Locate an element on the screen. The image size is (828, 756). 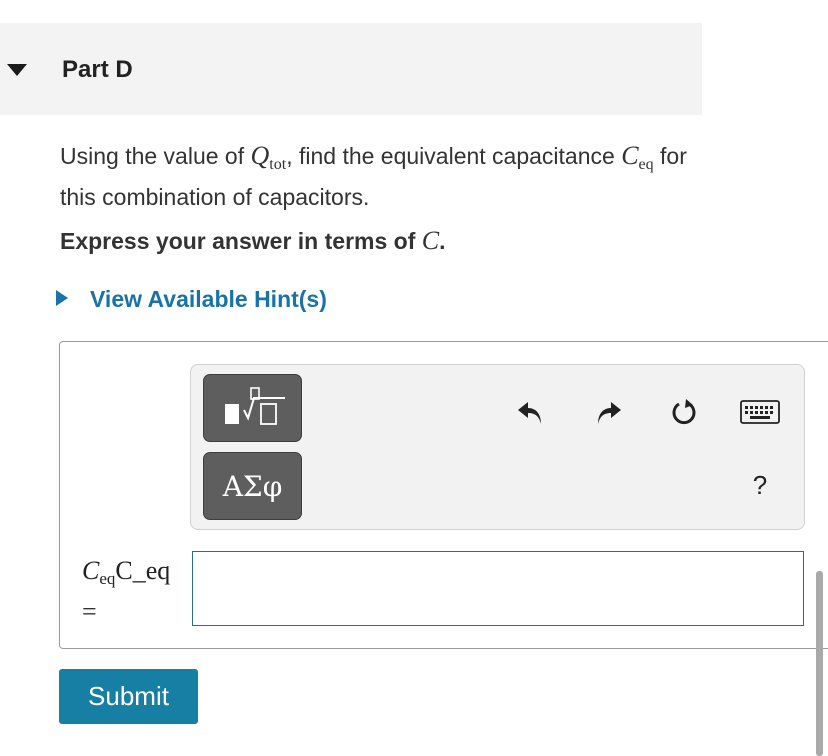
greek-symbols-button: ΑΣφ is located at coordinates (252, 486).